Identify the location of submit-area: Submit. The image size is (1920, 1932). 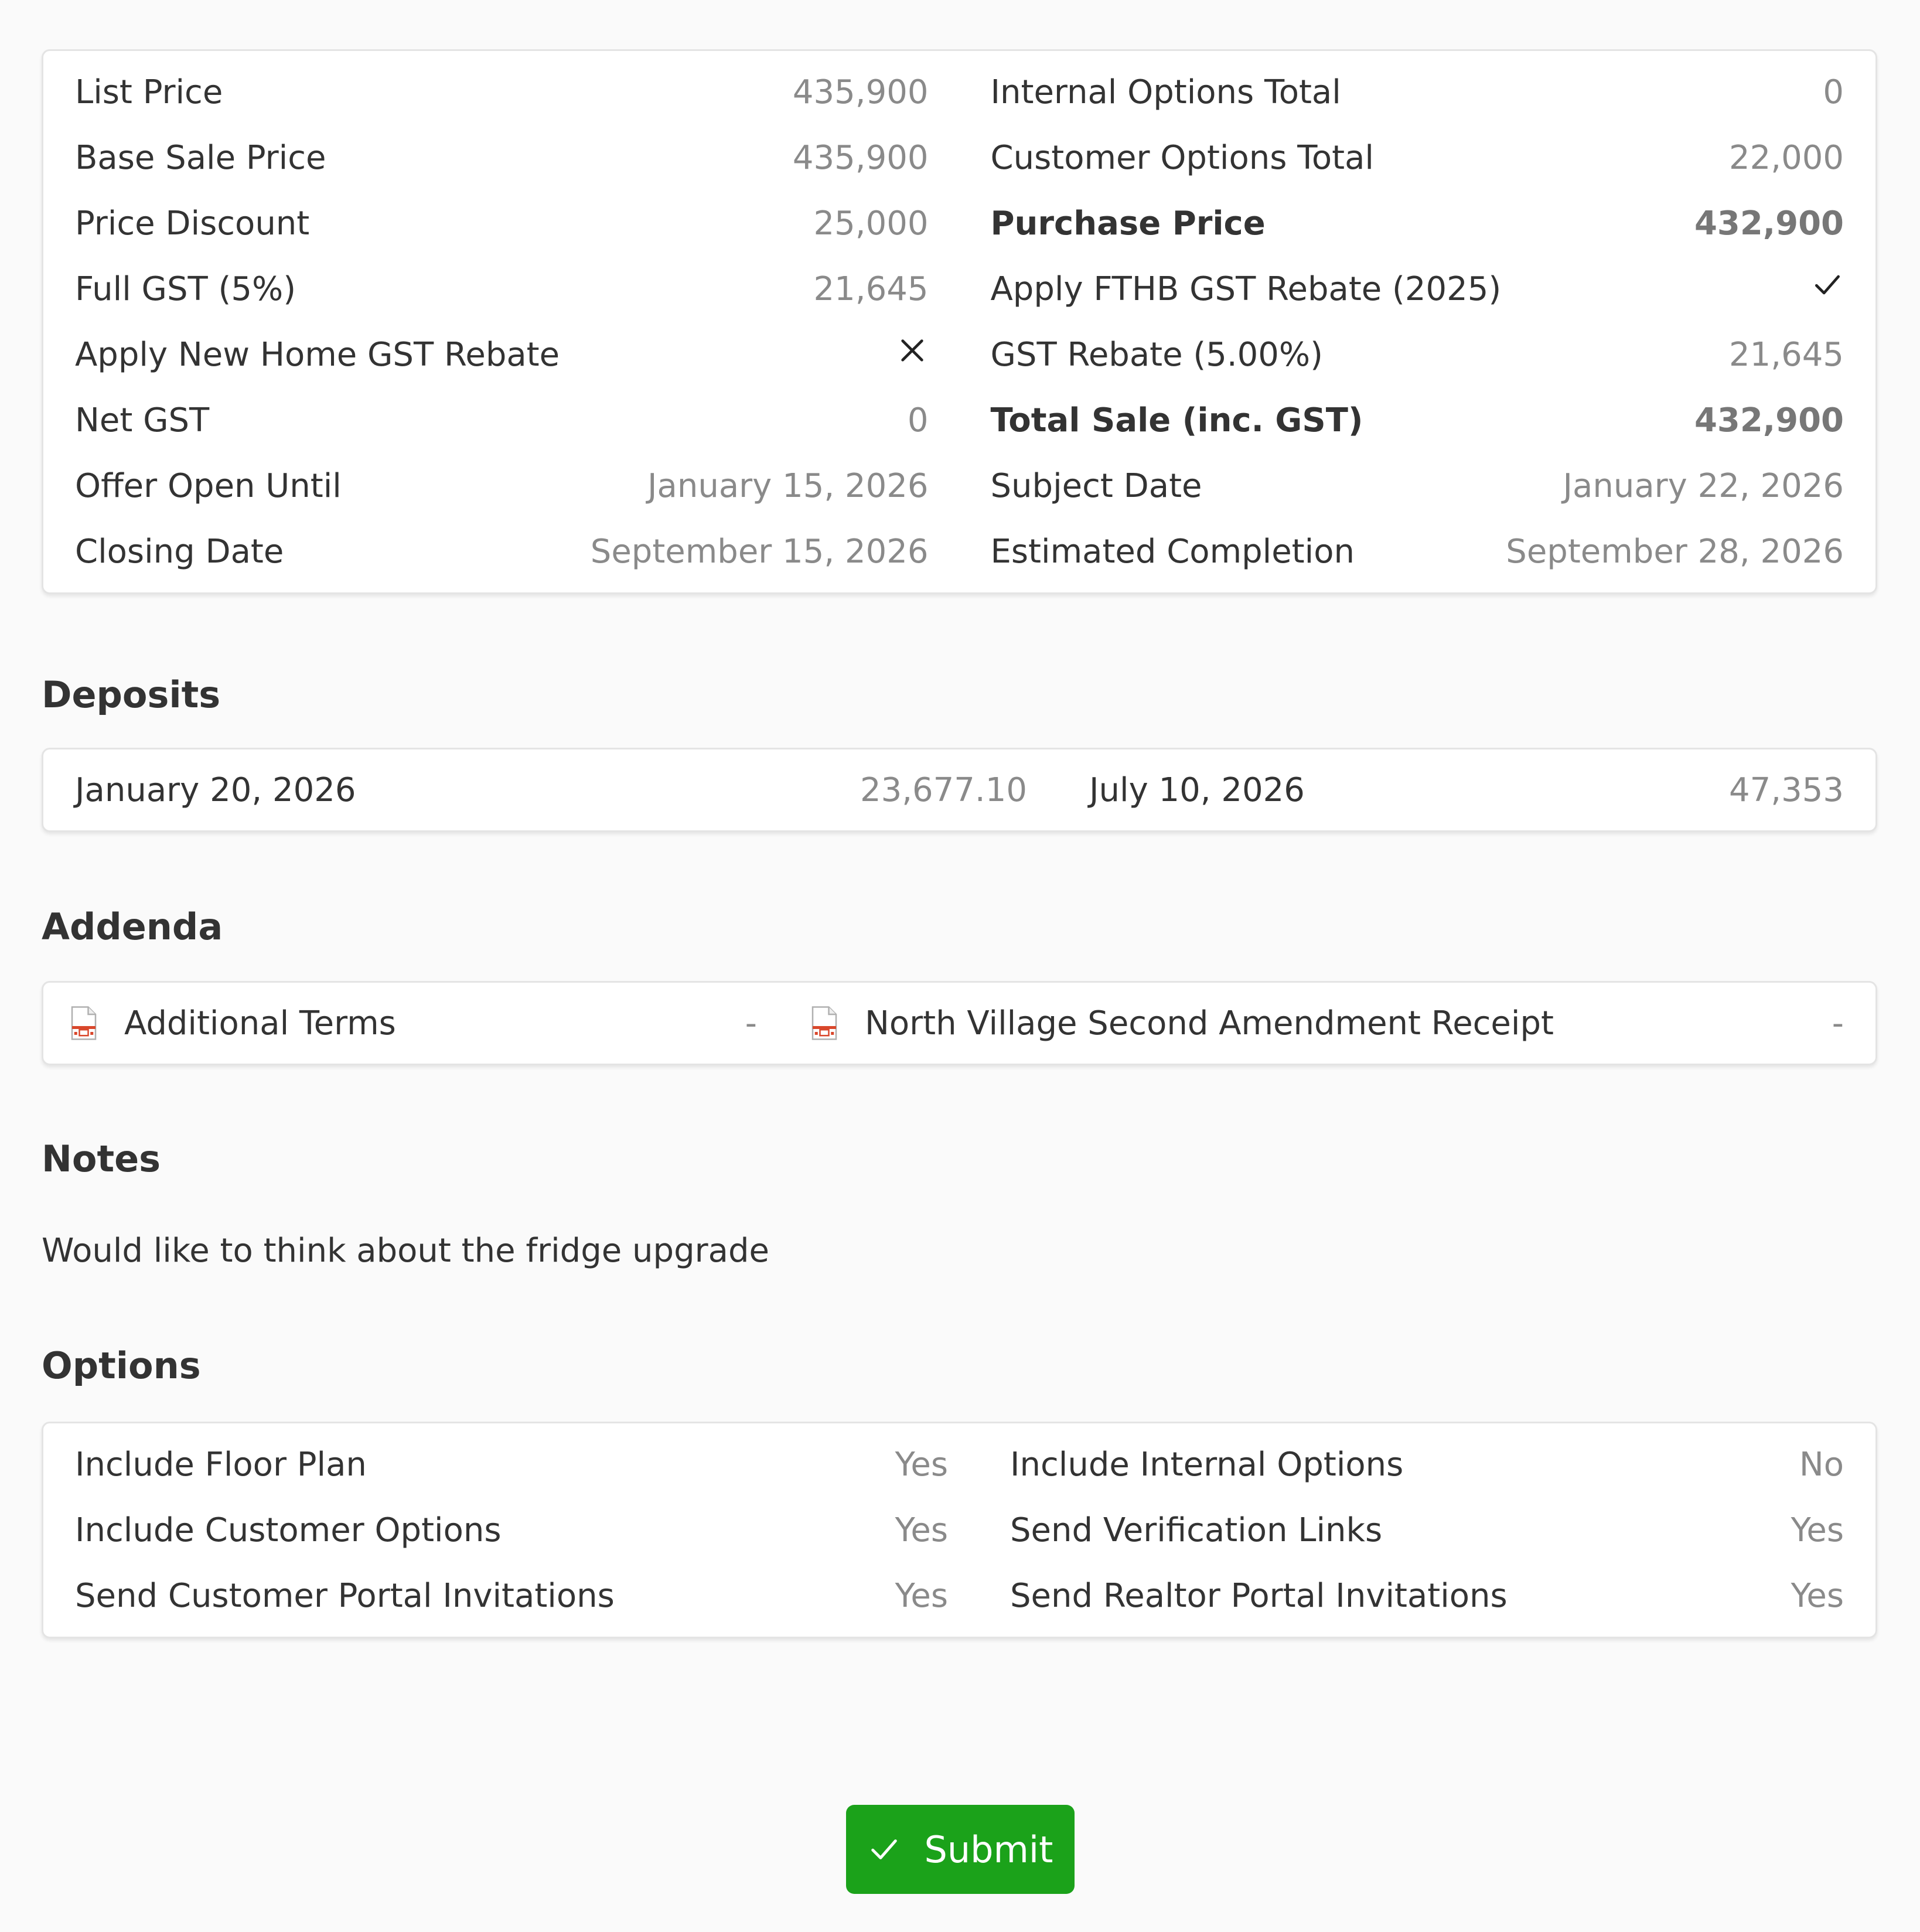
(960, 1849).